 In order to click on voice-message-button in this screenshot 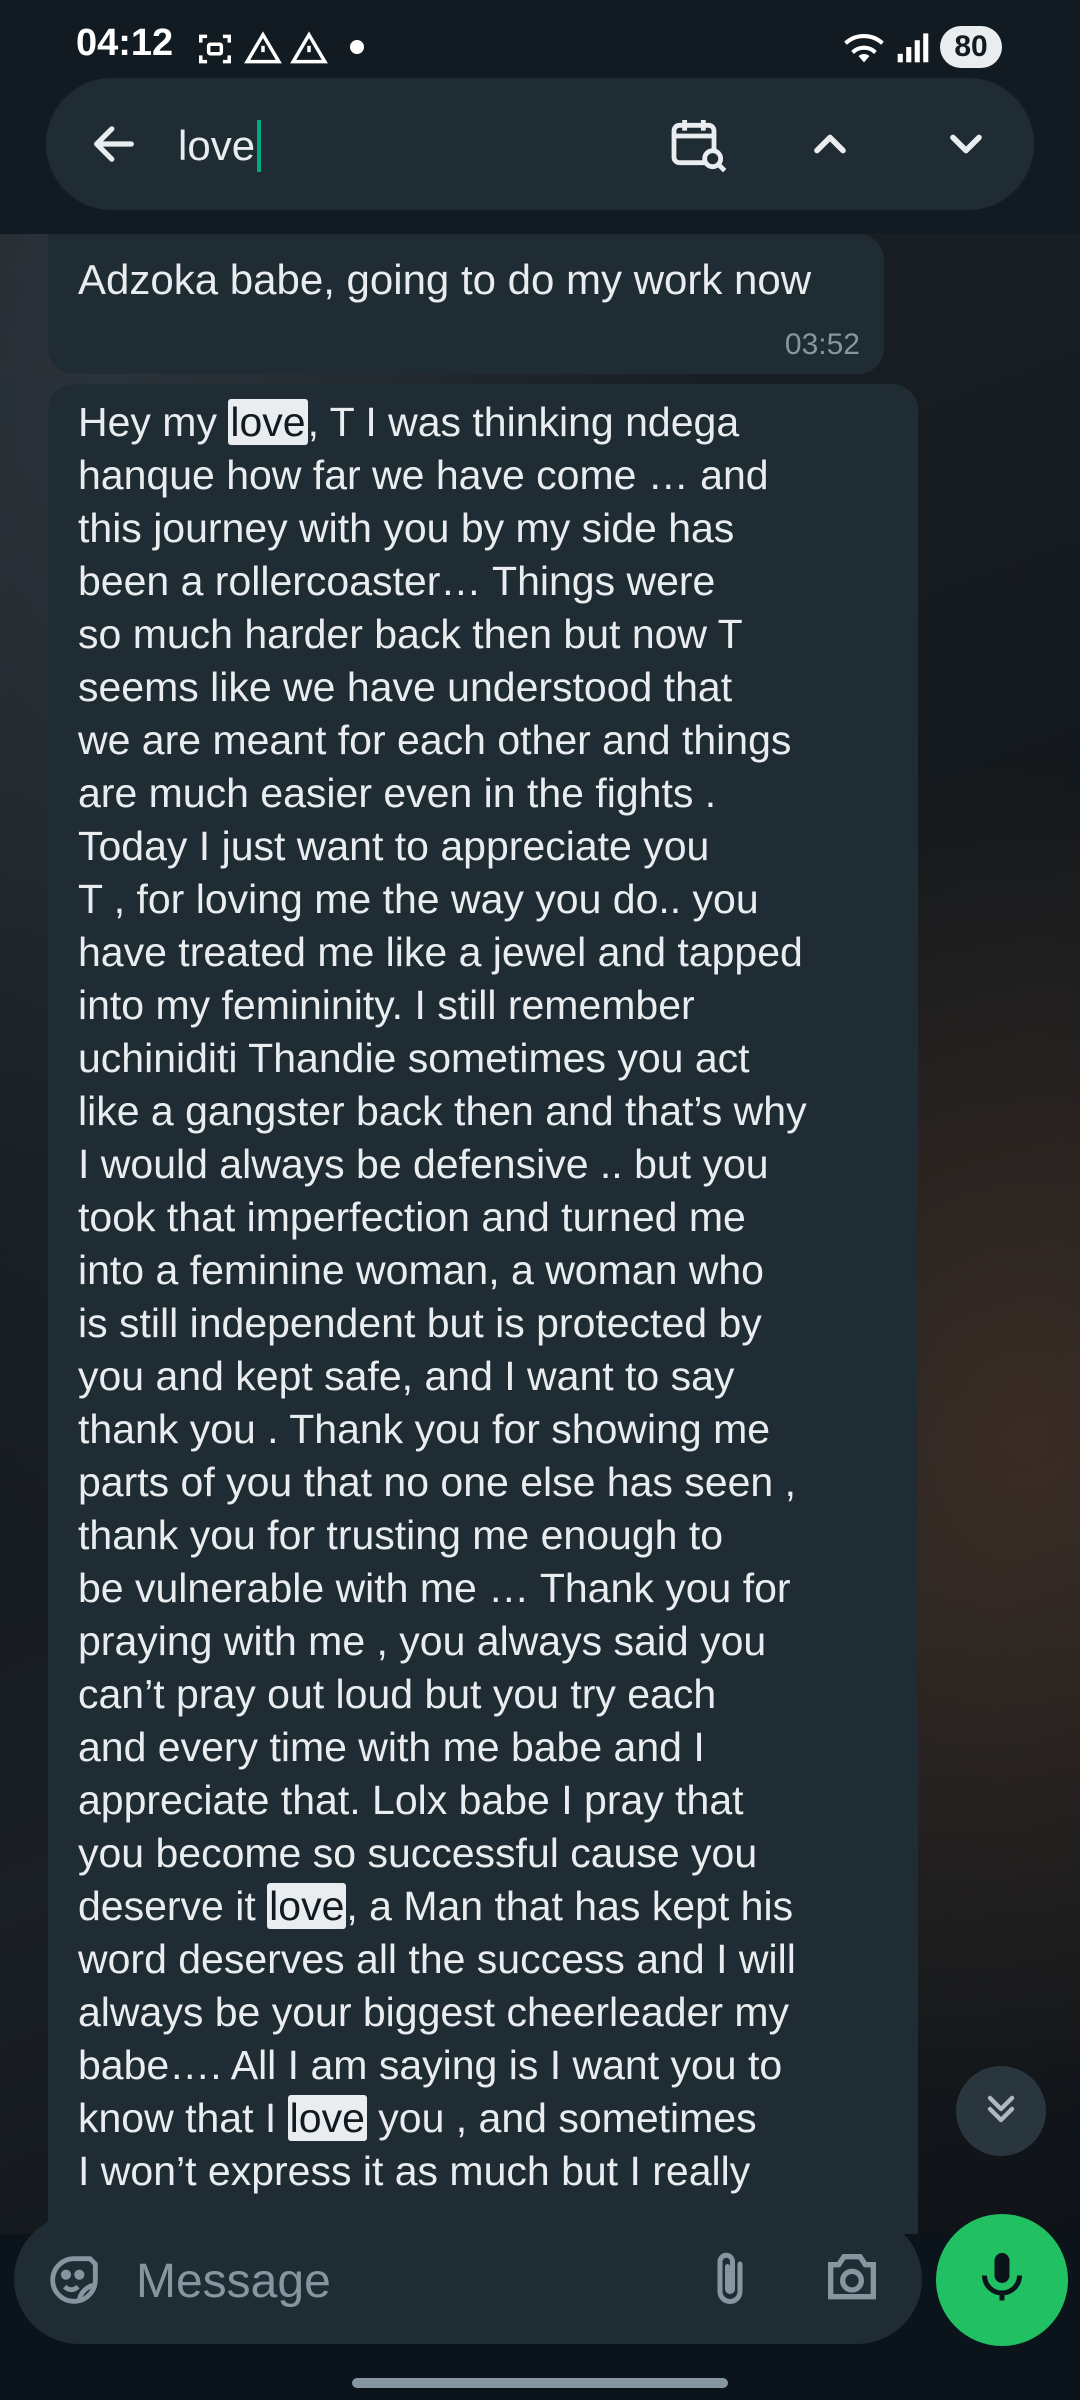, I will do `click(1002, 2280)`.